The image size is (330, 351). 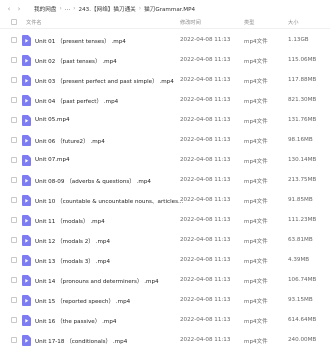 I want to click on file-name: Unit 14 （pronouns and determiners） .mp4, so click(x=97, y=281).